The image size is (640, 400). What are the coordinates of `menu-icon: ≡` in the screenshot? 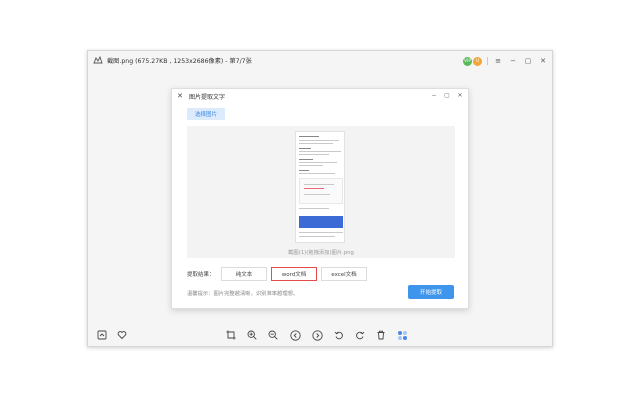 It's located at (498, 61).